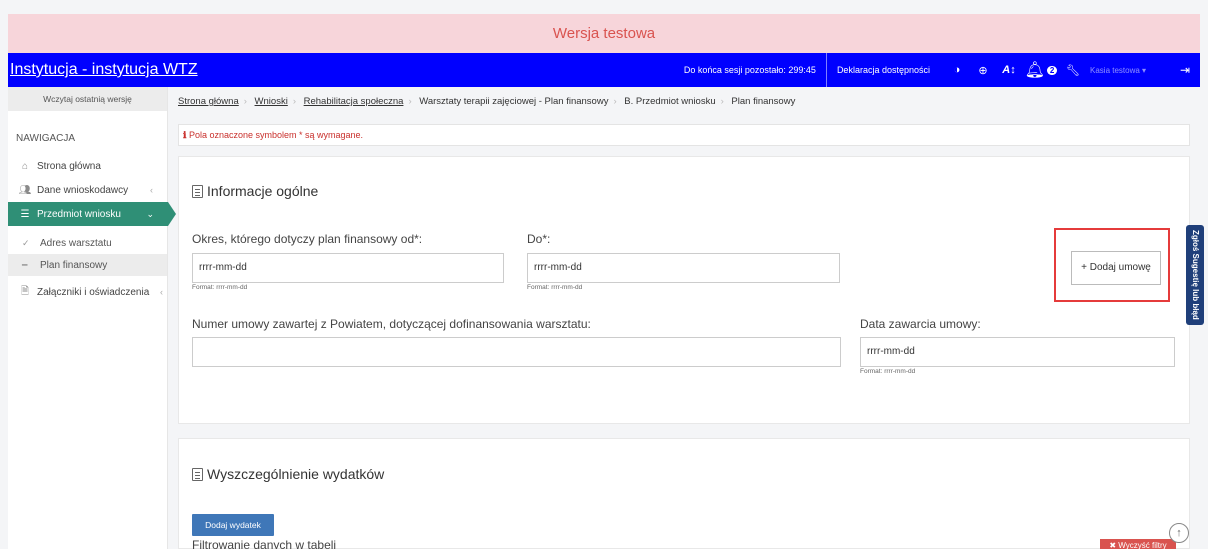 This screenshot has width=1208, height=549. Describe the element at coordinates (683, 268) in the screenshot. I see `period-to-input: rrrr-mm-dd` at that location.